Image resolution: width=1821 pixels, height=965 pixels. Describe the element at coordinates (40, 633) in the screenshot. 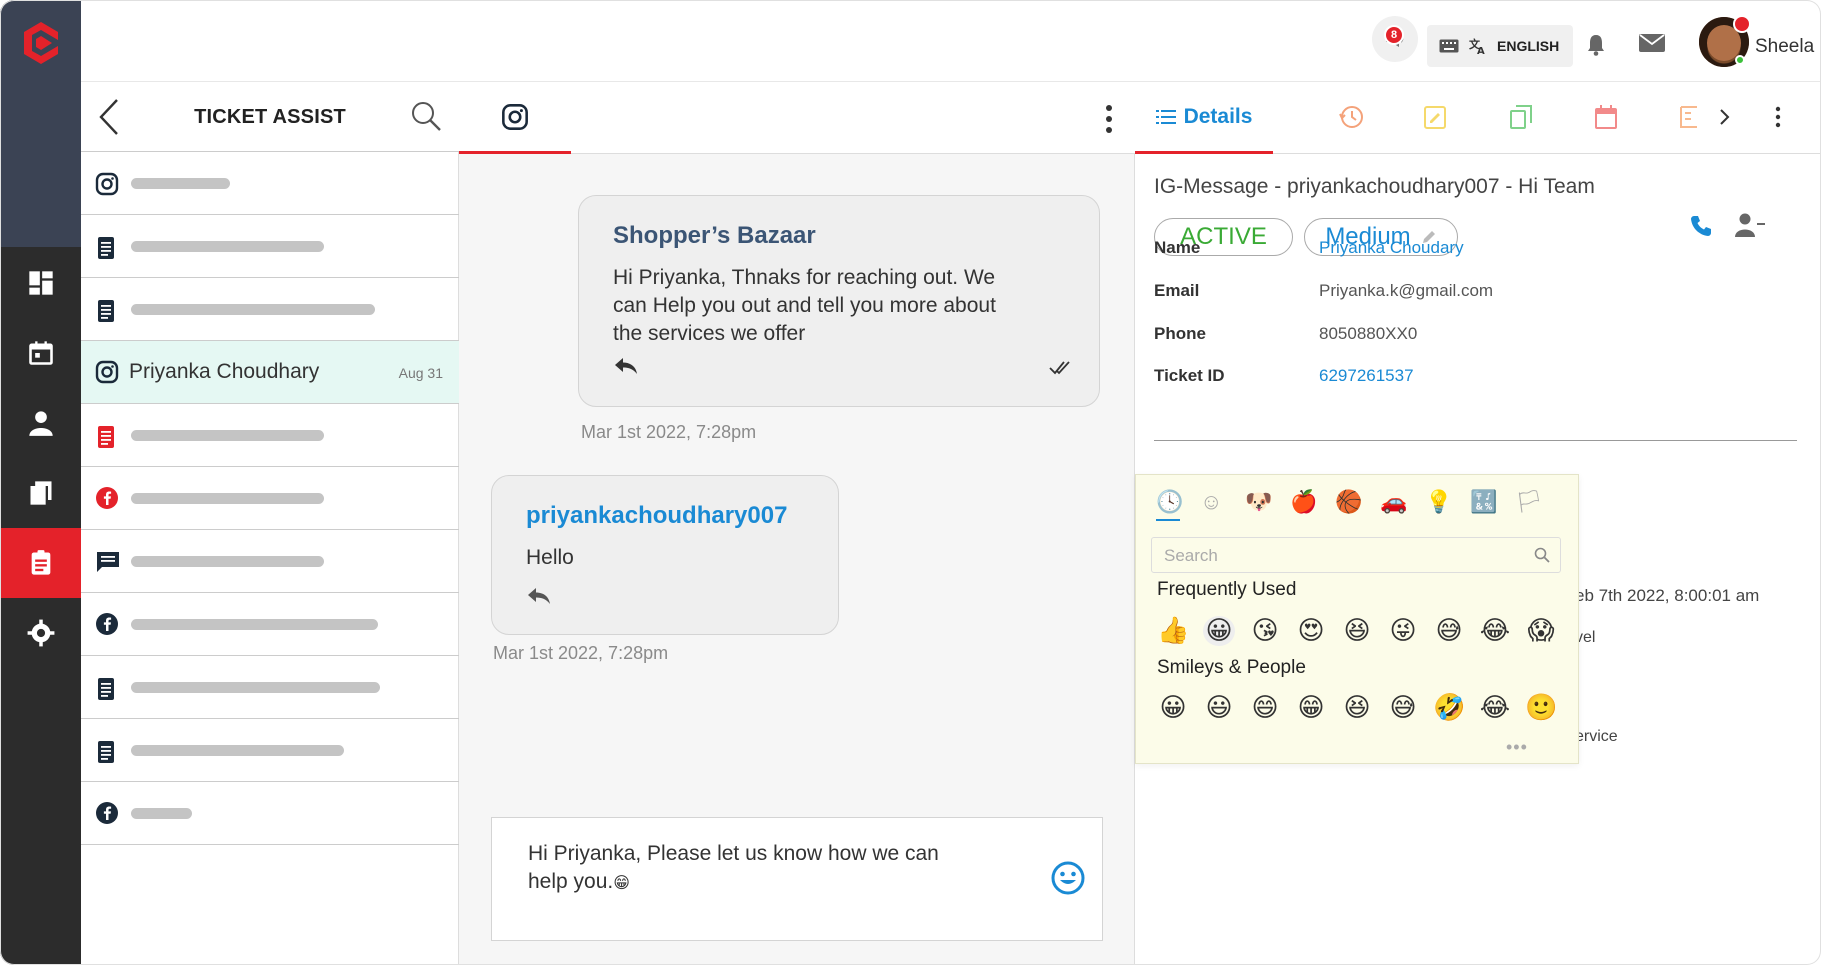

I see `settings-gear-icon` at that location.